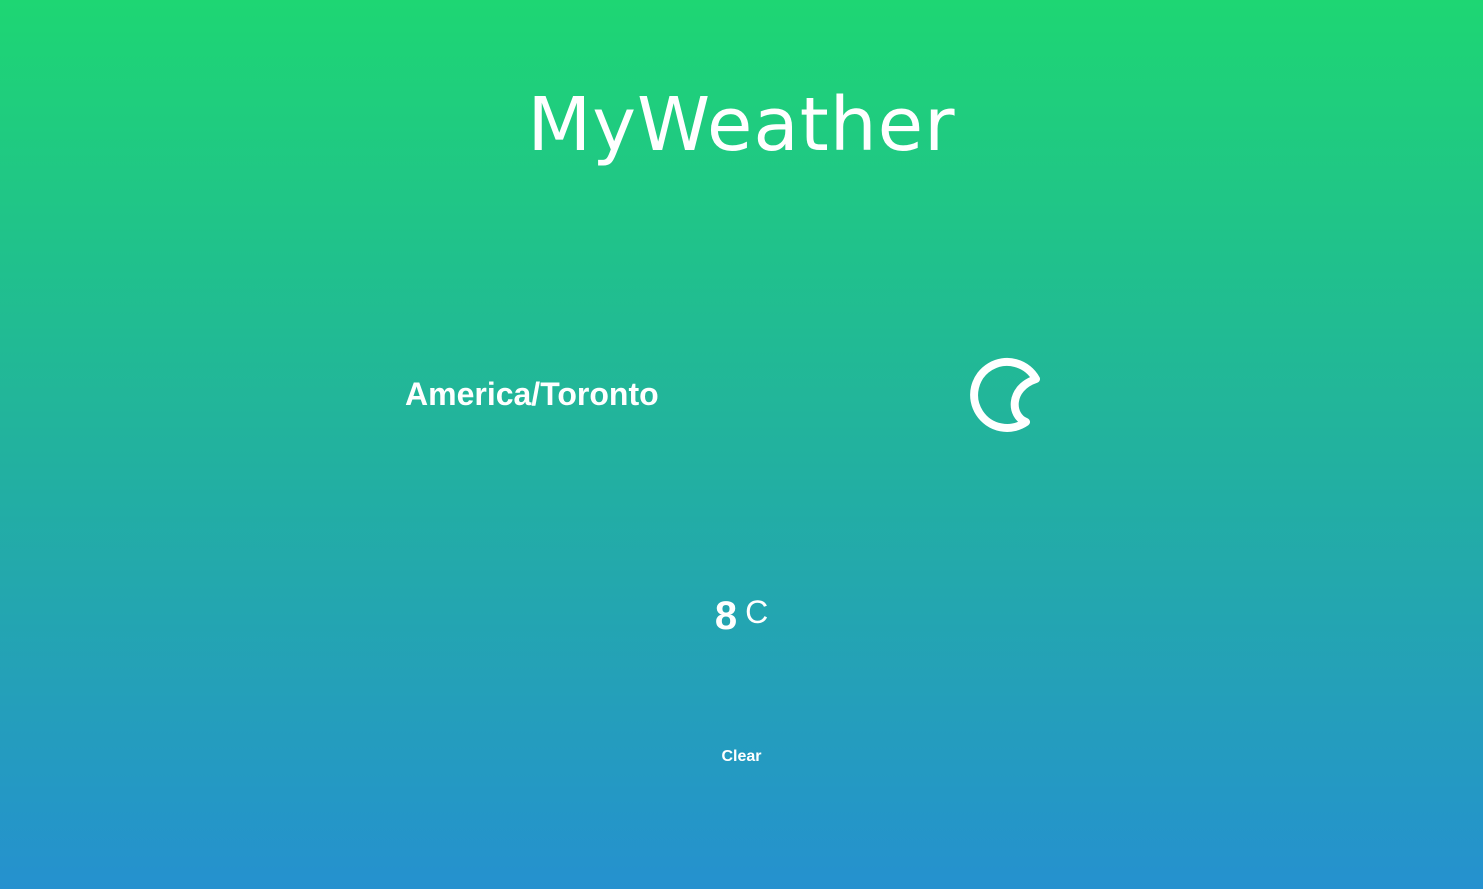 The width and height of the screenshot is (1483, 889). Describe the element at coordinates (532, 394) in the screenshot. I see `location-timezone: America/Toronto` at that location.